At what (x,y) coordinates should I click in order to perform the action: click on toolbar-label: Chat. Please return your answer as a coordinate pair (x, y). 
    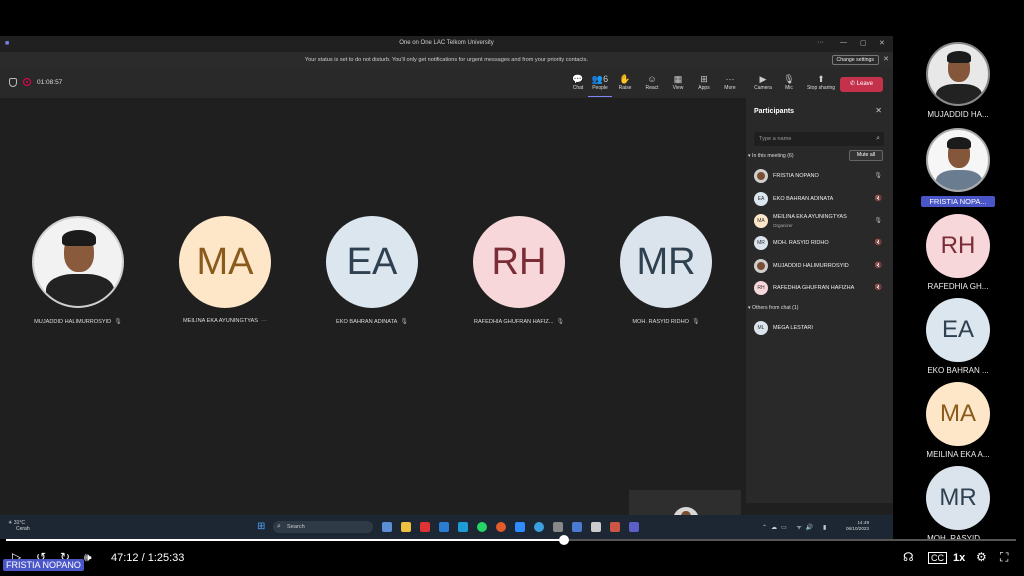
    Looking at the image, I should click on (578, 88).